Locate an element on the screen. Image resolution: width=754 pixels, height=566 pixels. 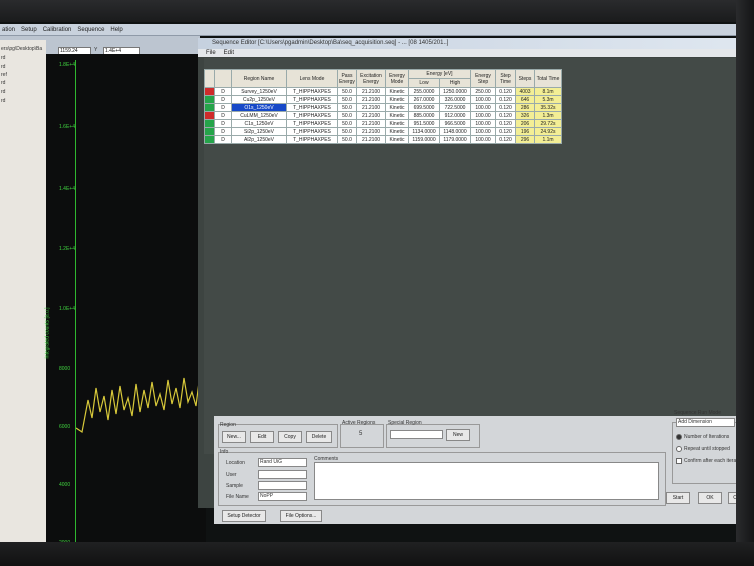
steps-cell: 196 is located at coordinates (525, 131).